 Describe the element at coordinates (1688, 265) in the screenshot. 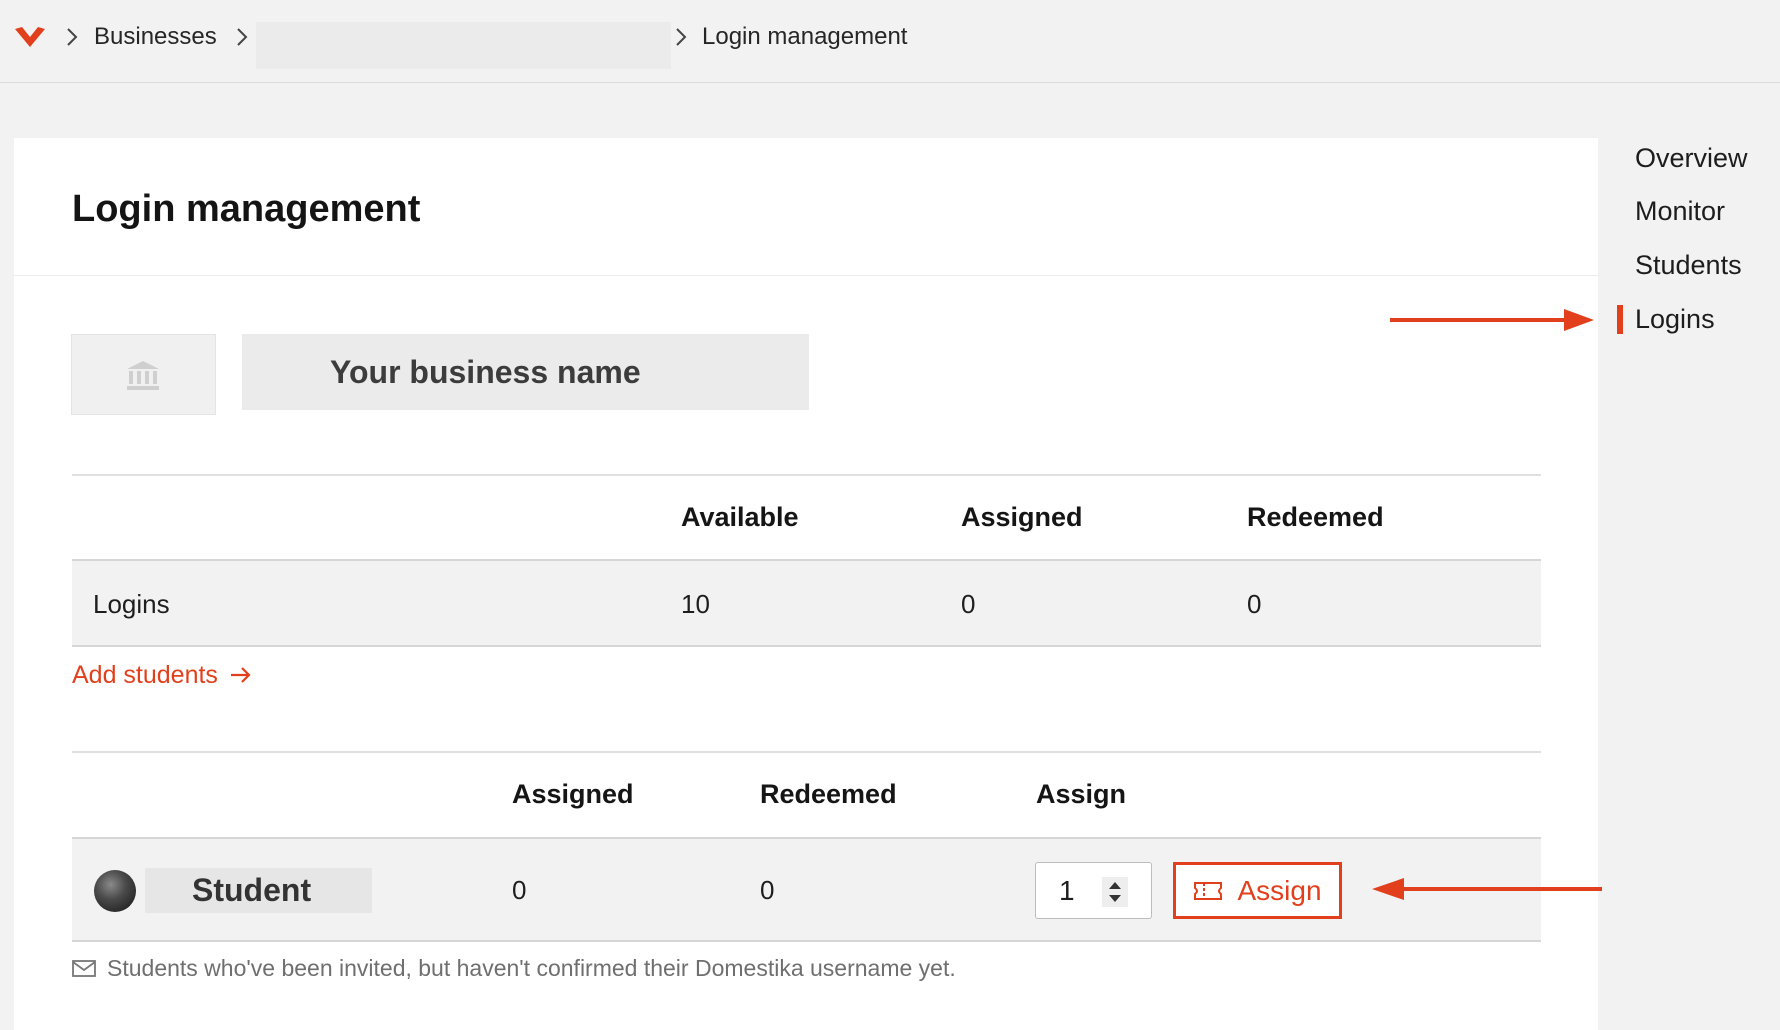

I see `sidenav-item-students: Students` at that location.